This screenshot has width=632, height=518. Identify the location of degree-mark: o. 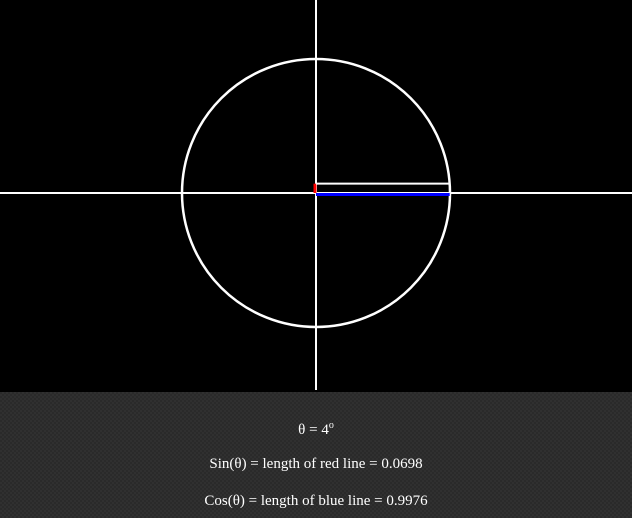
(331, 425).